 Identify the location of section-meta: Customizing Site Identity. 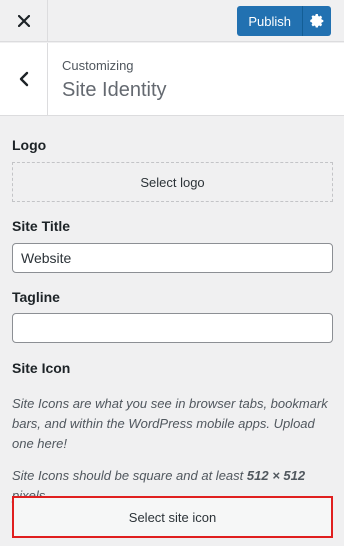
(114, 80).